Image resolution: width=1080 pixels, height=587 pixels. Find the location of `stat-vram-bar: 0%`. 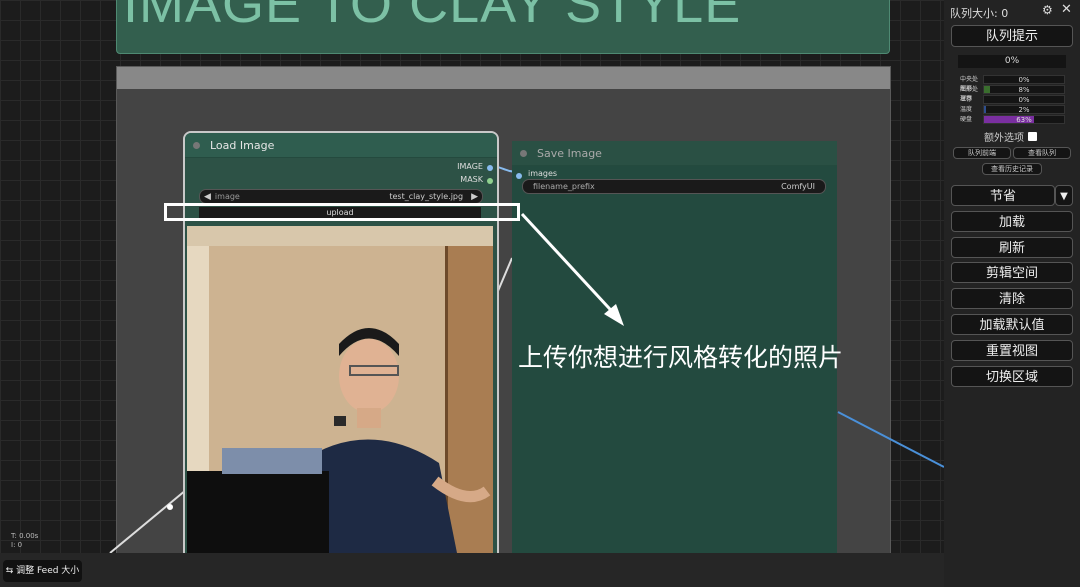

stat-vram-bar: 0% is located at coordinates (1024, 99).